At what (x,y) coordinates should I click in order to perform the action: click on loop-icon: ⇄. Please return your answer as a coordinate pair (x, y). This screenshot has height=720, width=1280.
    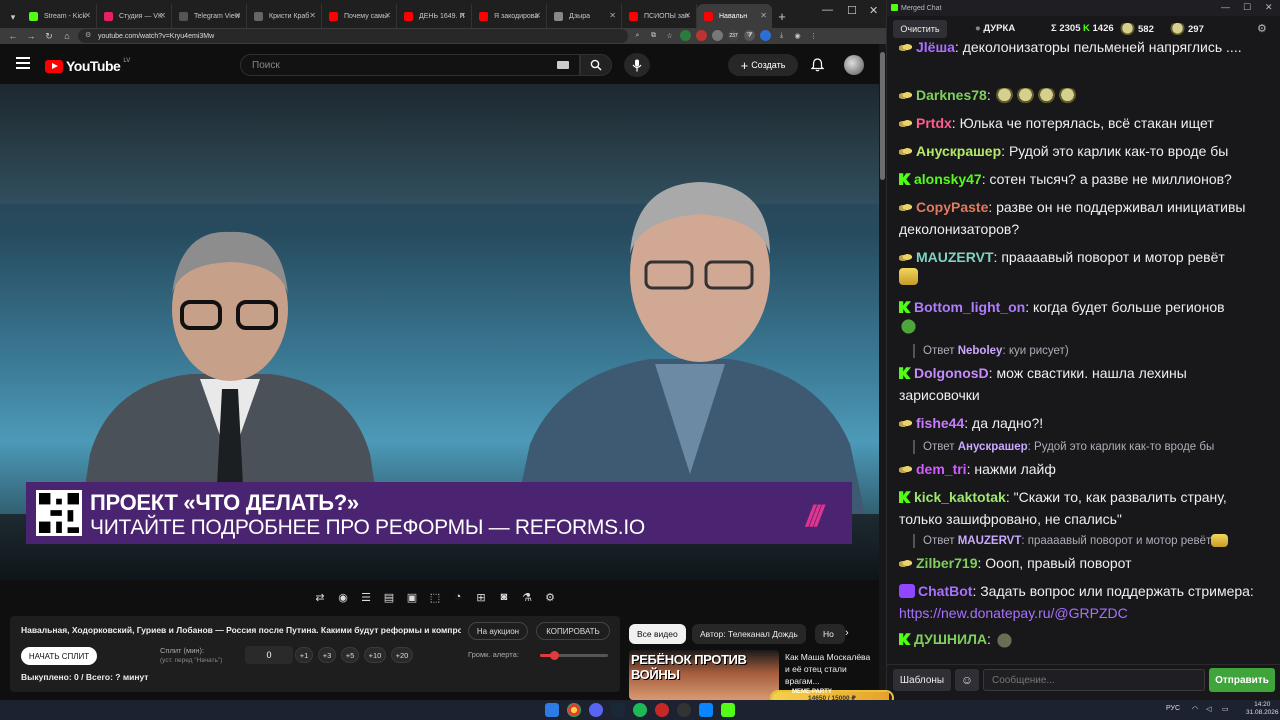
    Looking at the image, I should click on (320, 597).